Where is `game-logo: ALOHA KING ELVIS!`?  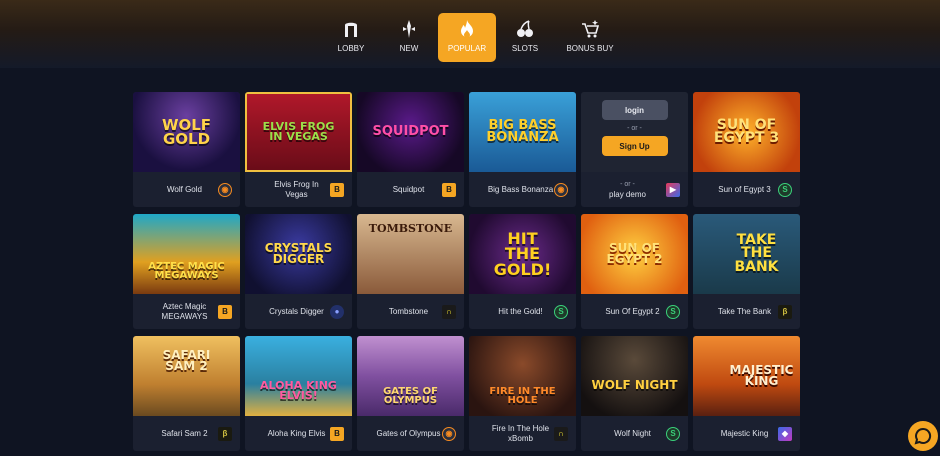
game-logo: ALOHA KING ELVIS! is located at coordinates (298, 390).